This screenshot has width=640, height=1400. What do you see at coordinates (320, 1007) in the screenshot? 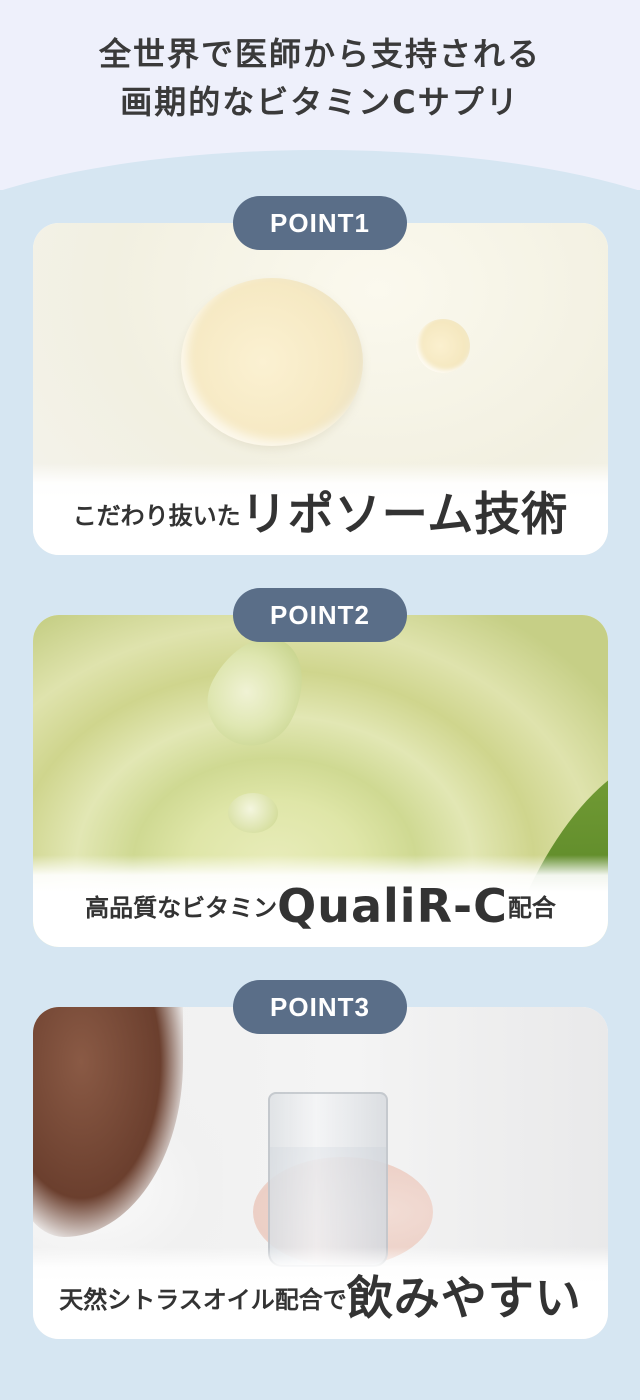
I see `point-3-badge: POINT3` at bounding box center [320, 1007].